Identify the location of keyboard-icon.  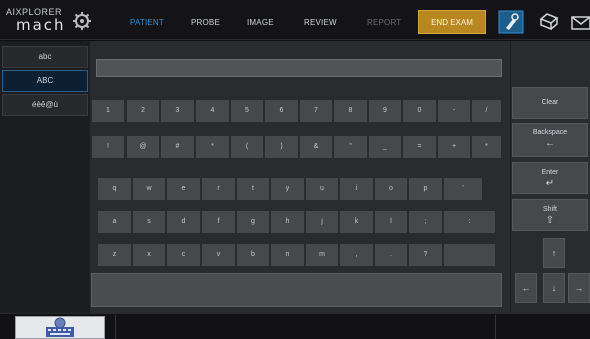
(60, 327).